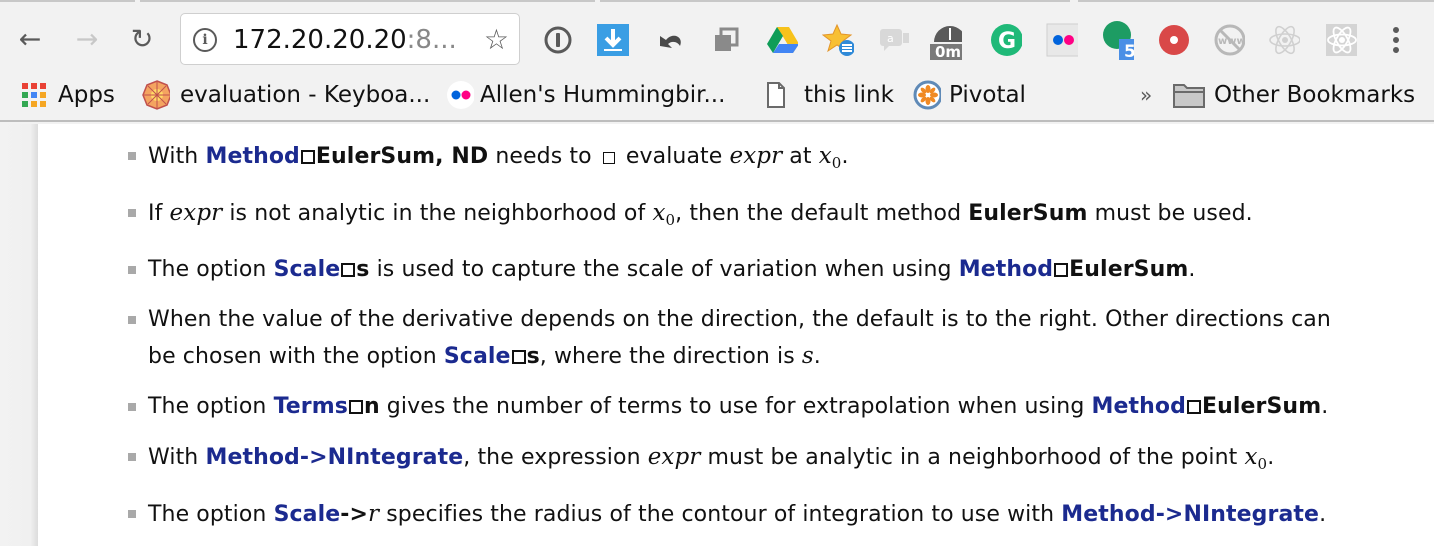 The width and height of the screenshot is (1434, 546). Describe the element at coordinates (1231, 41) in the screenshot. I see `svg-text: www` at that location.